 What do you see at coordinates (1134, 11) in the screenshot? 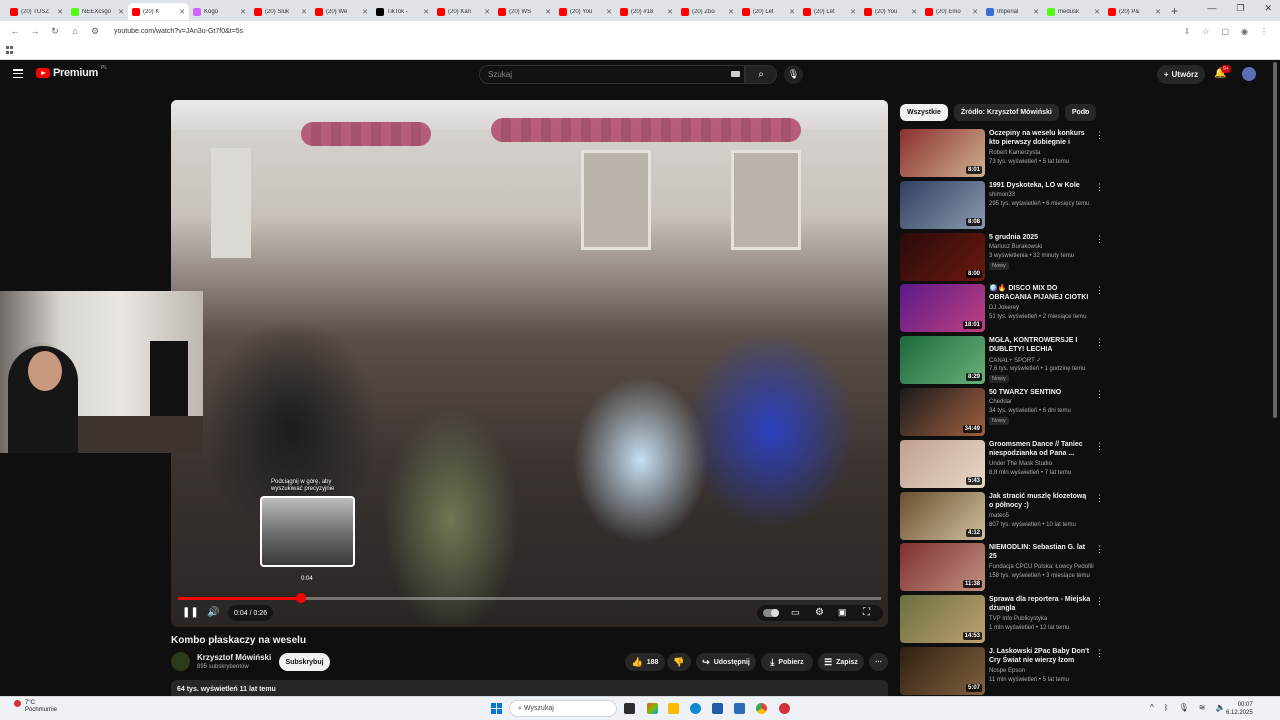
I see `browser-tab: (20) P& ✕` at bounding box center [1134, 11].